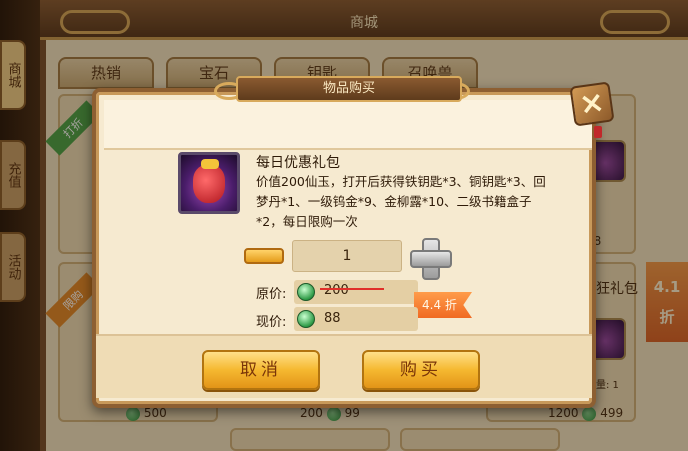 The width and height of the screenshot is (688, 451). I want to click on red-lucky-bag-icon, so click(209, 183).